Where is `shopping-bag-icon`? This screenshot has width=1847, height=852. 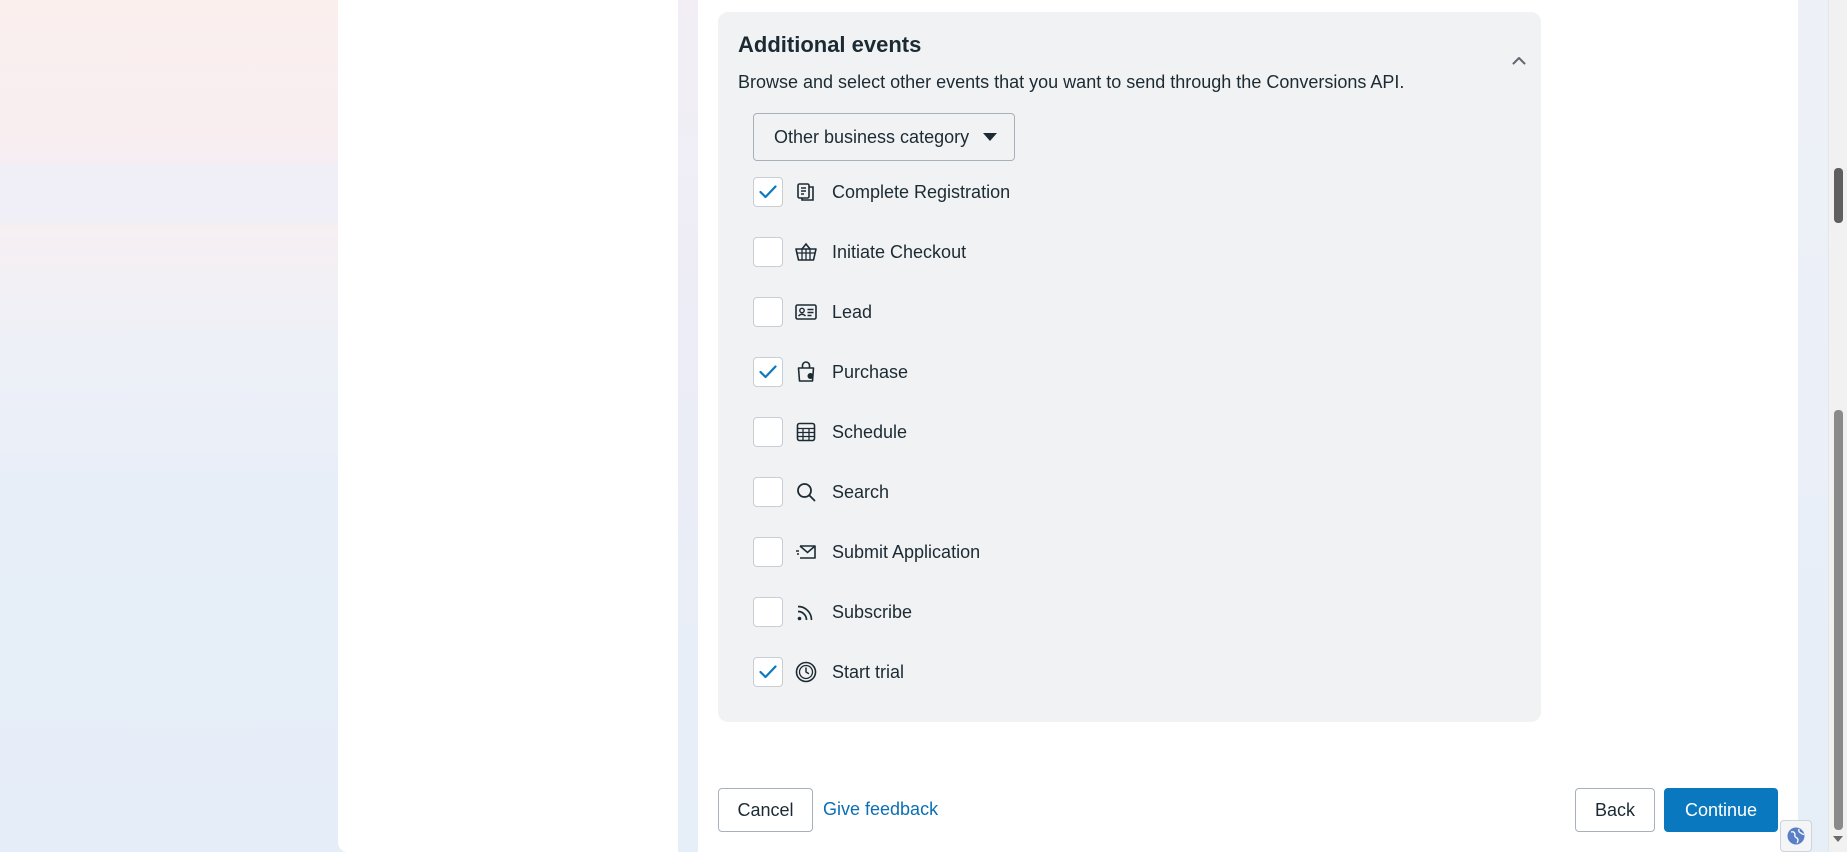 shopping-bag-icon is located at coordinates (806, 372).